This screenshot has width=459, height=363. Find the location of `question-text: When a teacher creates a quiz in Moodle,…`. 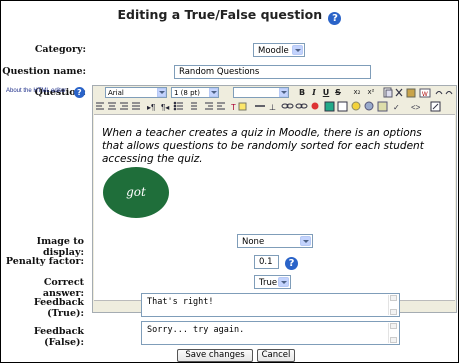

question-text: When a teacher creates a quiz in Moodle,… is located at coordinates (263, 146).